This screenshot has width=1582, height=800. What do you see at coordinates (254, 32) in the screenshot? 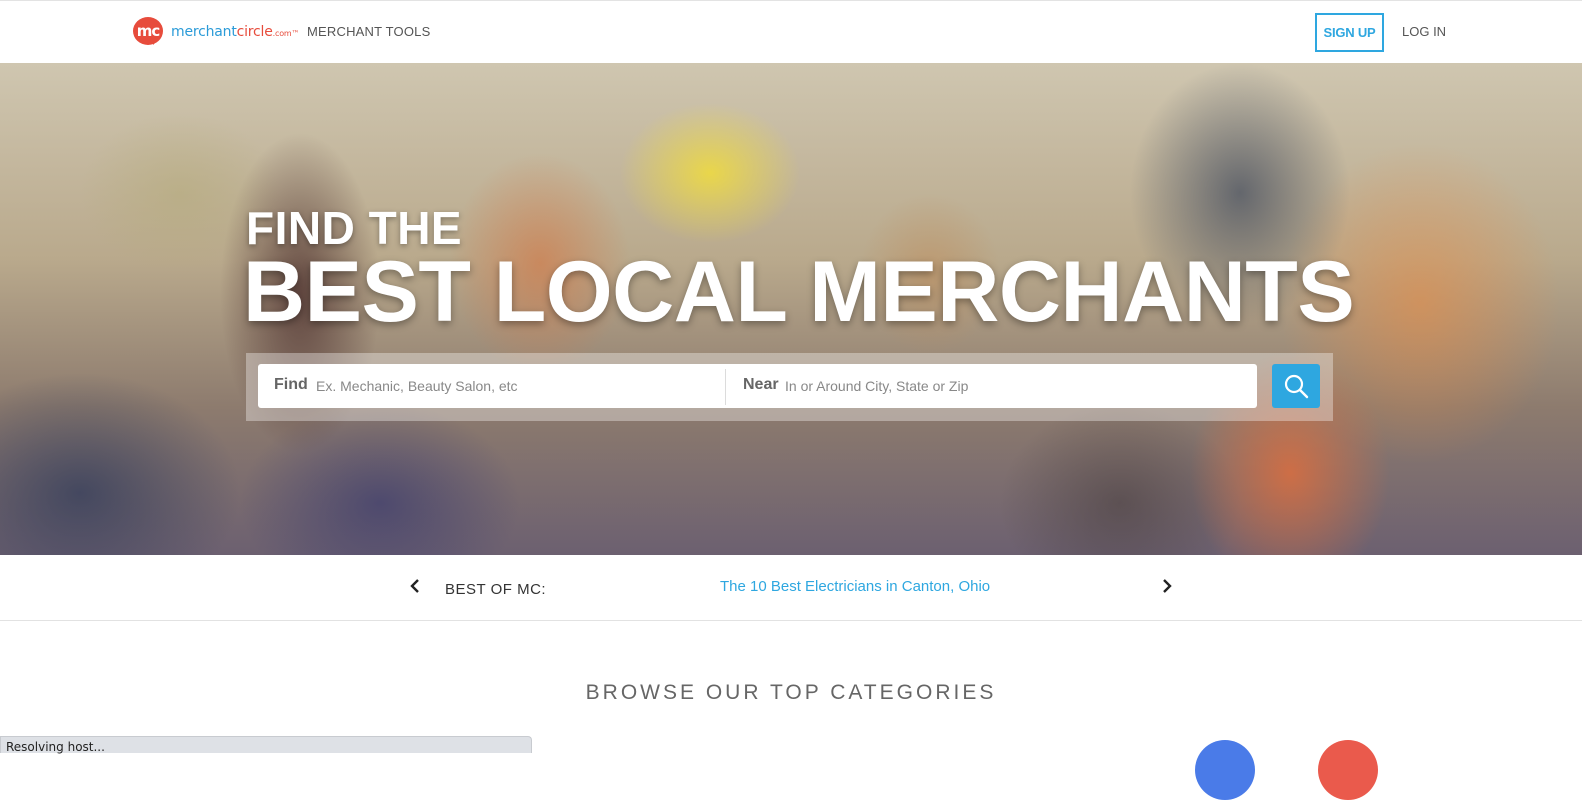
I see `logo-text-accent: circle` at bounding box center [254, 32].